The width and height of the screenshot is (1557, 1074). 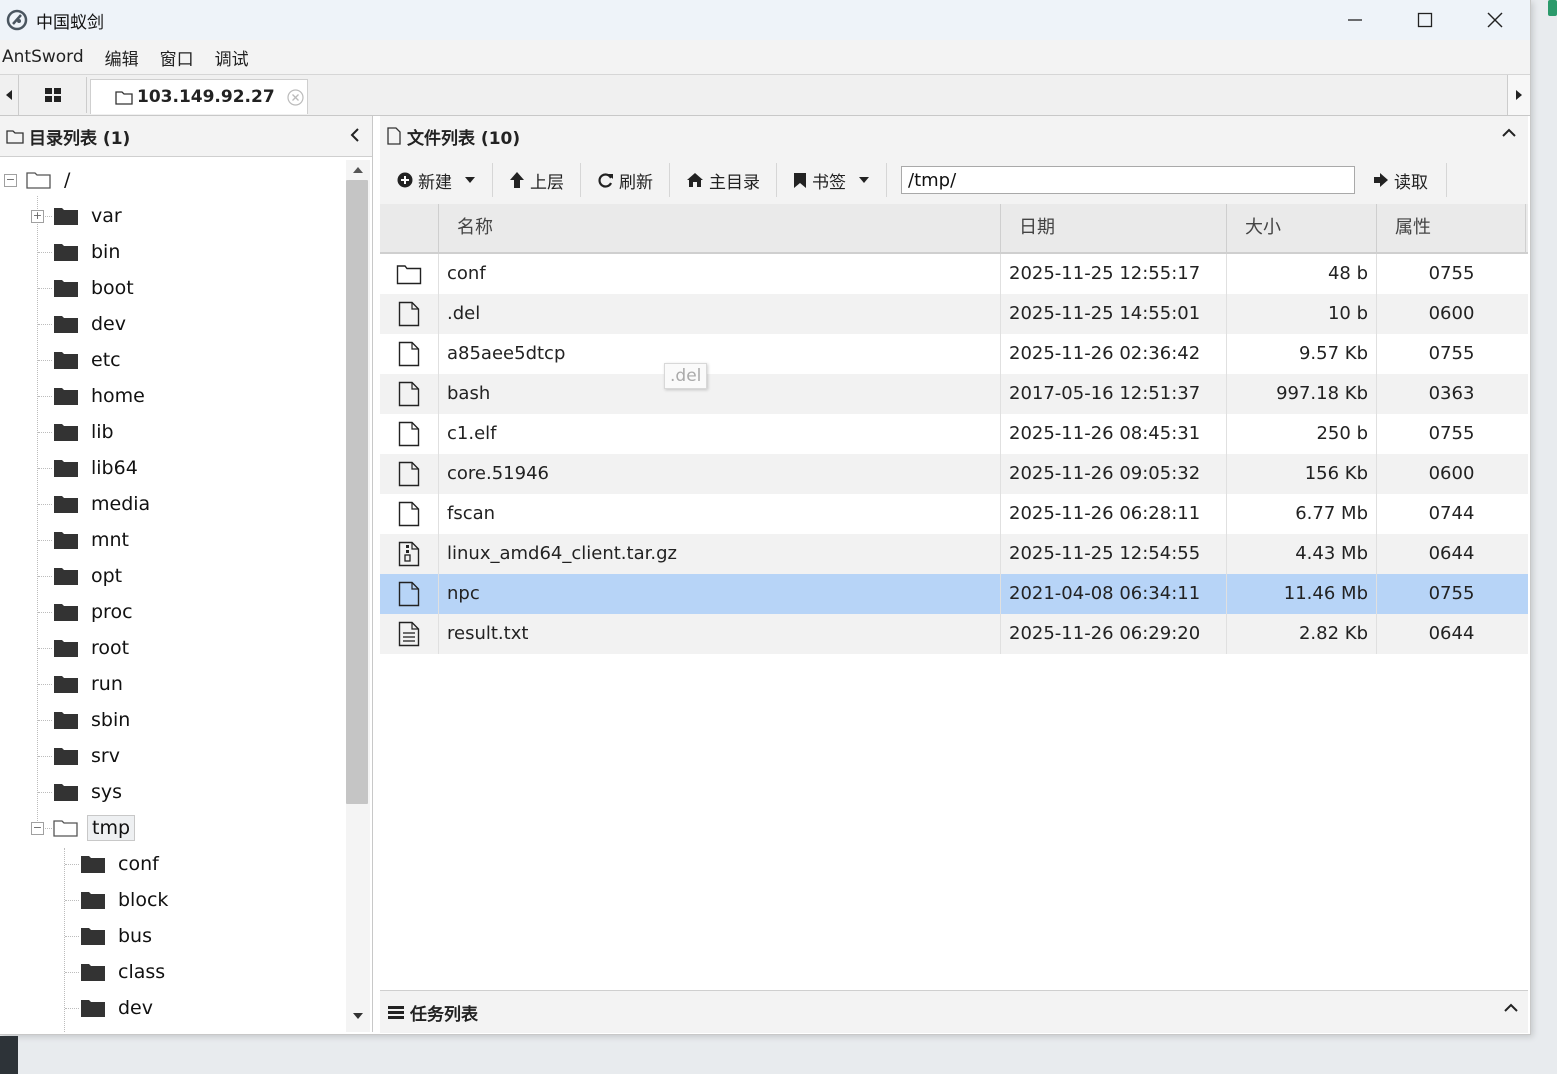 What do you see at coordinates (46, 57) in the screenshot?
I see `menu-antsword: AntSword` at bounding box center [46, 57].